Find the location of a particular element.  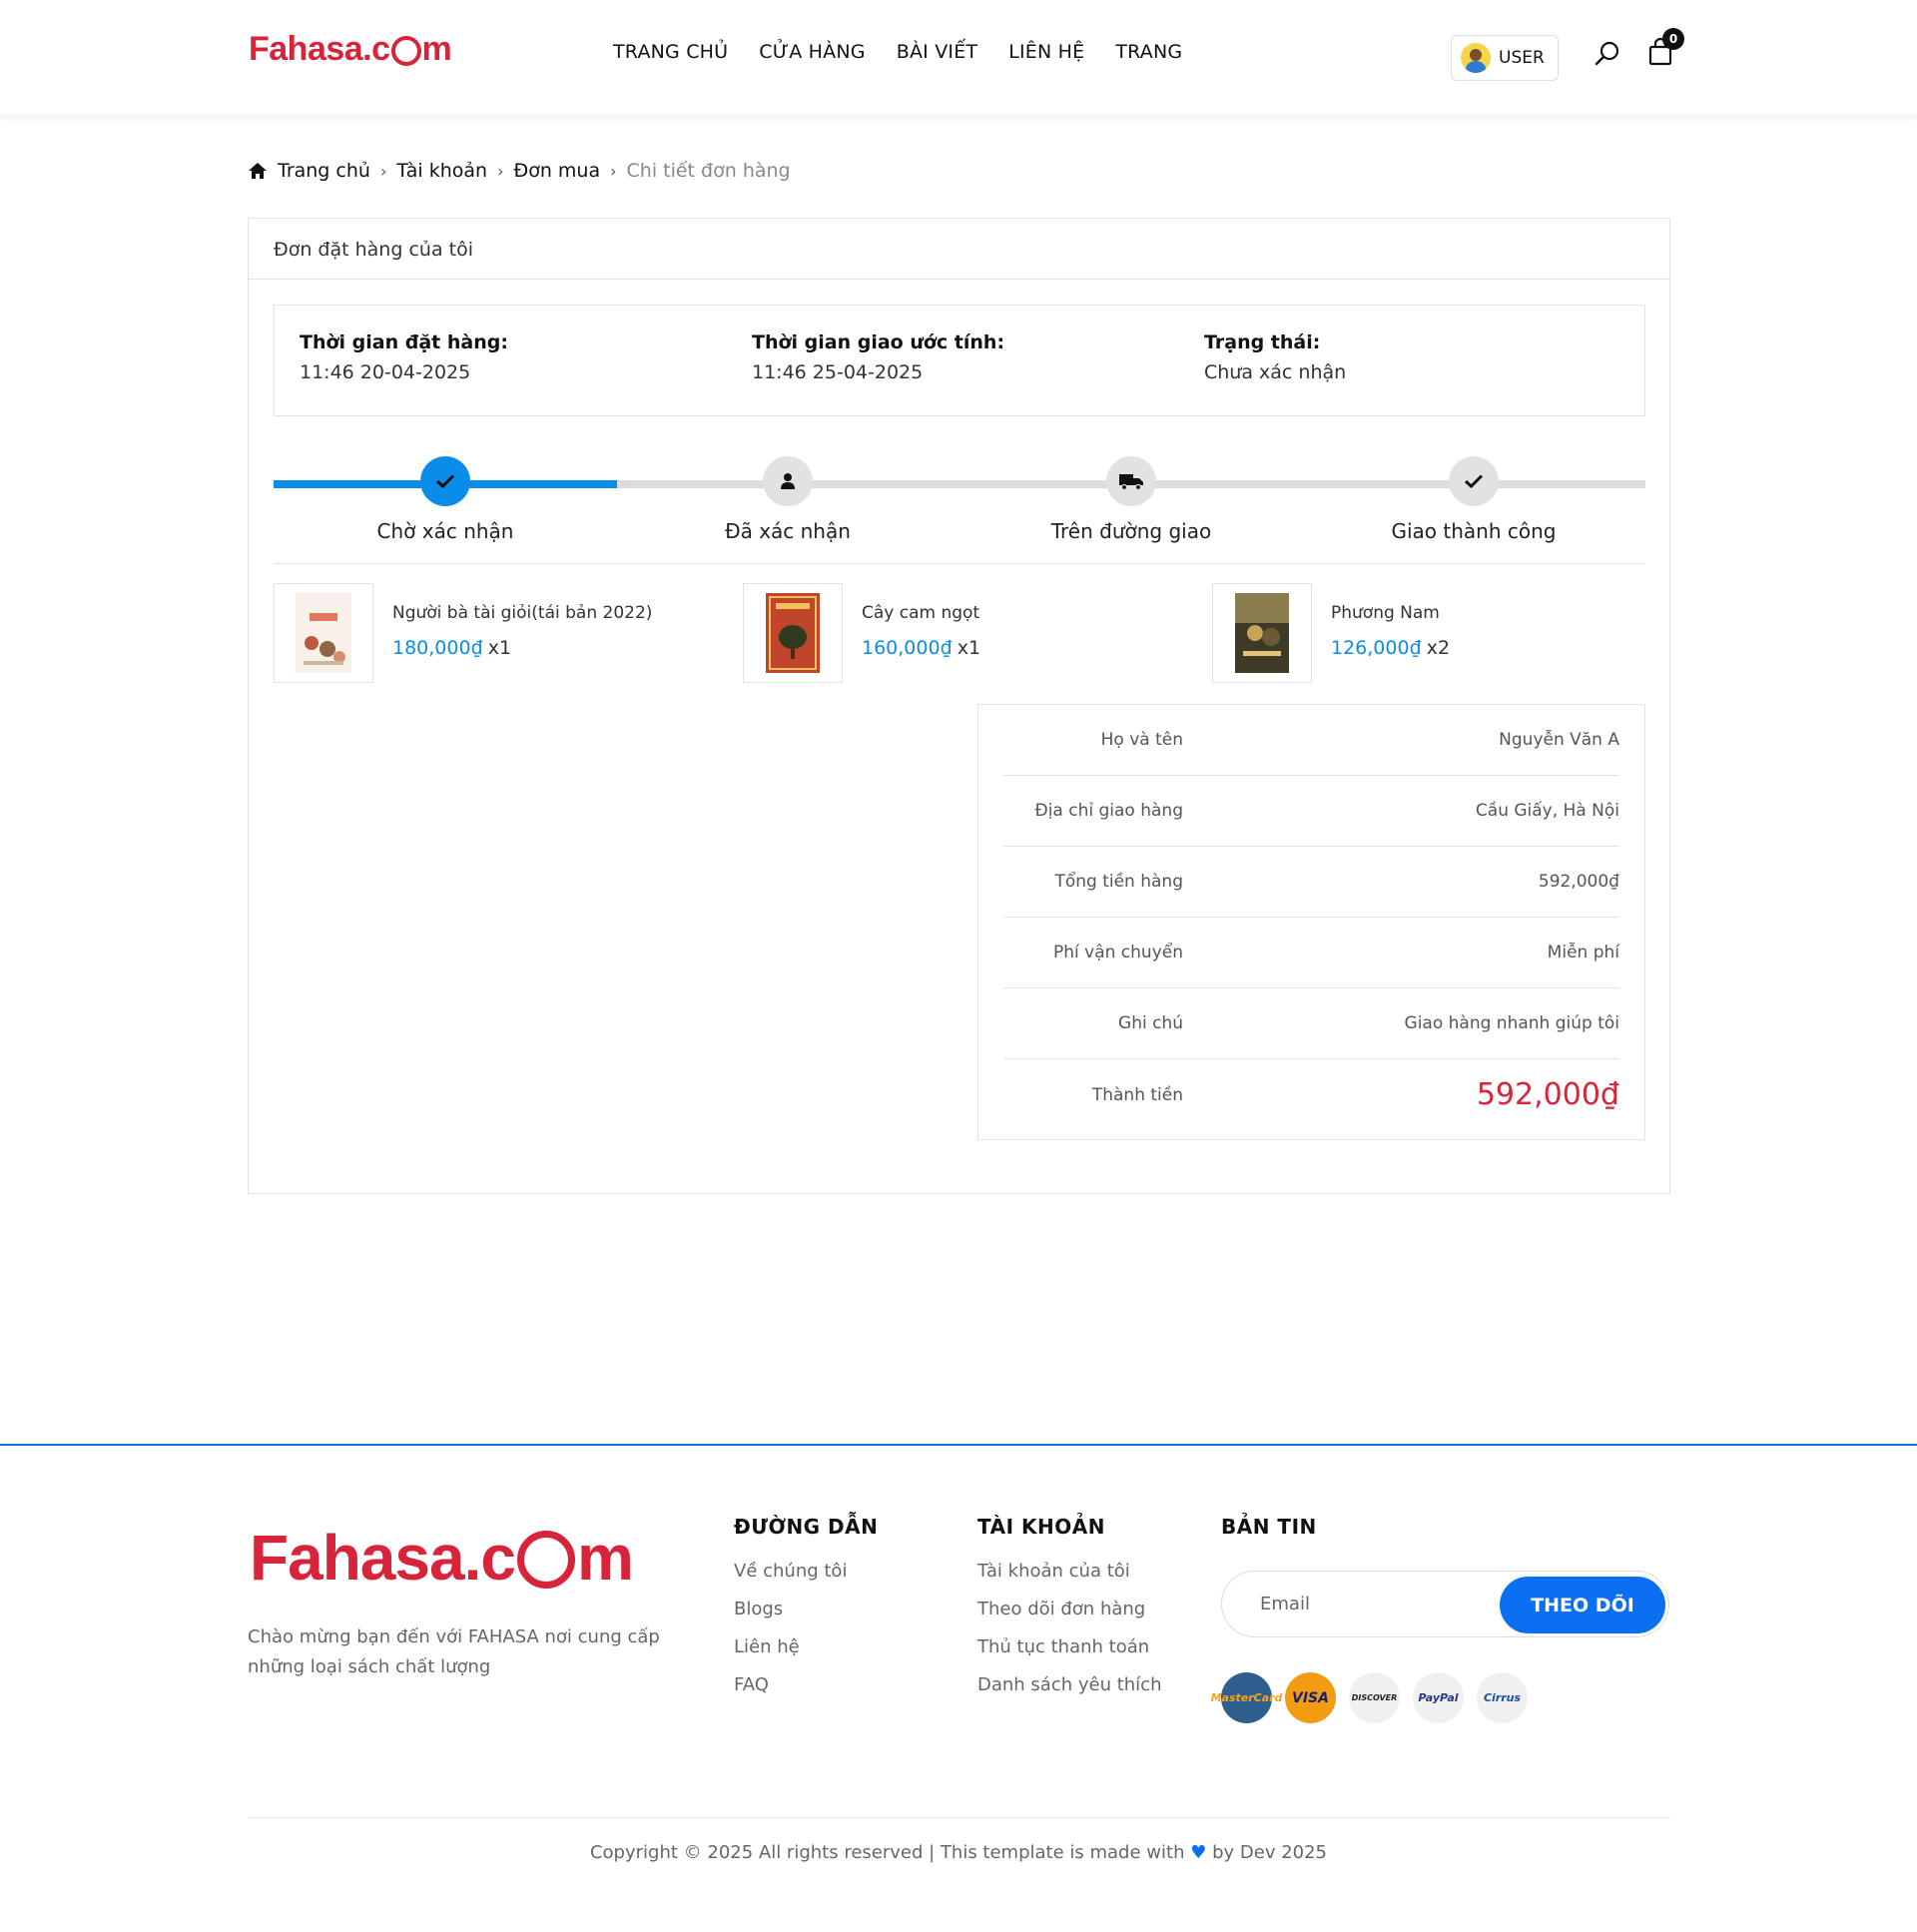

nav-contact: LIÊN HỆ is located at coordinates (1046, 52).